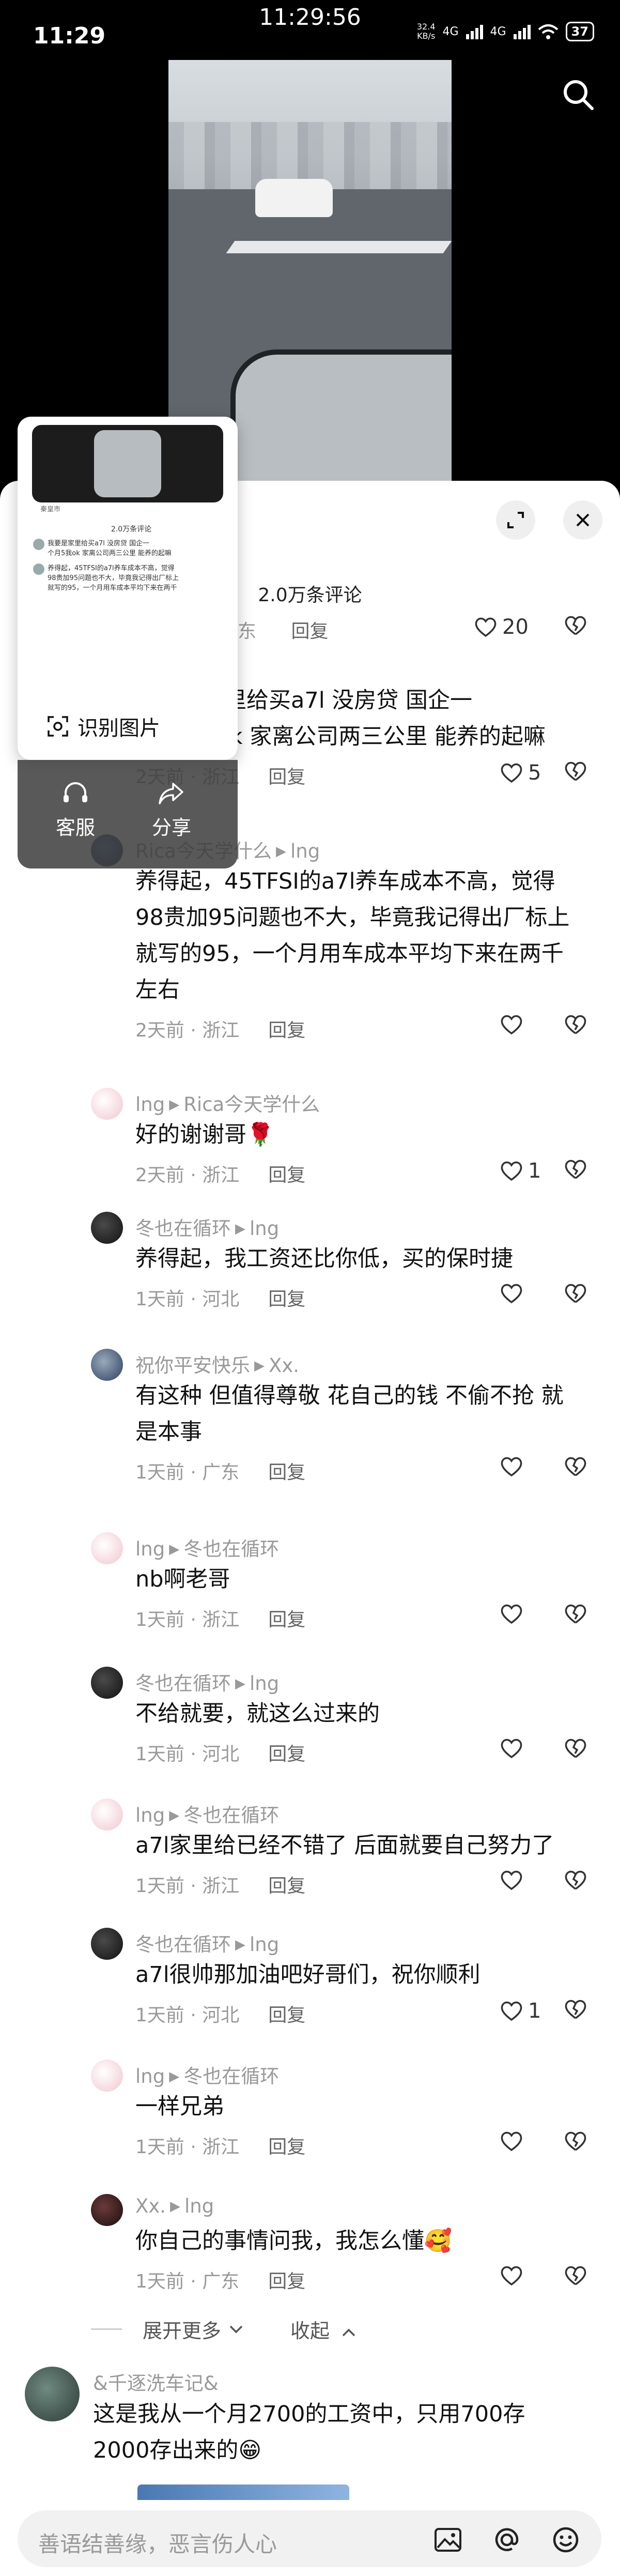 This screenshot has height=2576, width=620. Describe the element at coordinates (104, 726) in the screenshot. I see `recognize-image-button: 识别图片` at that location.